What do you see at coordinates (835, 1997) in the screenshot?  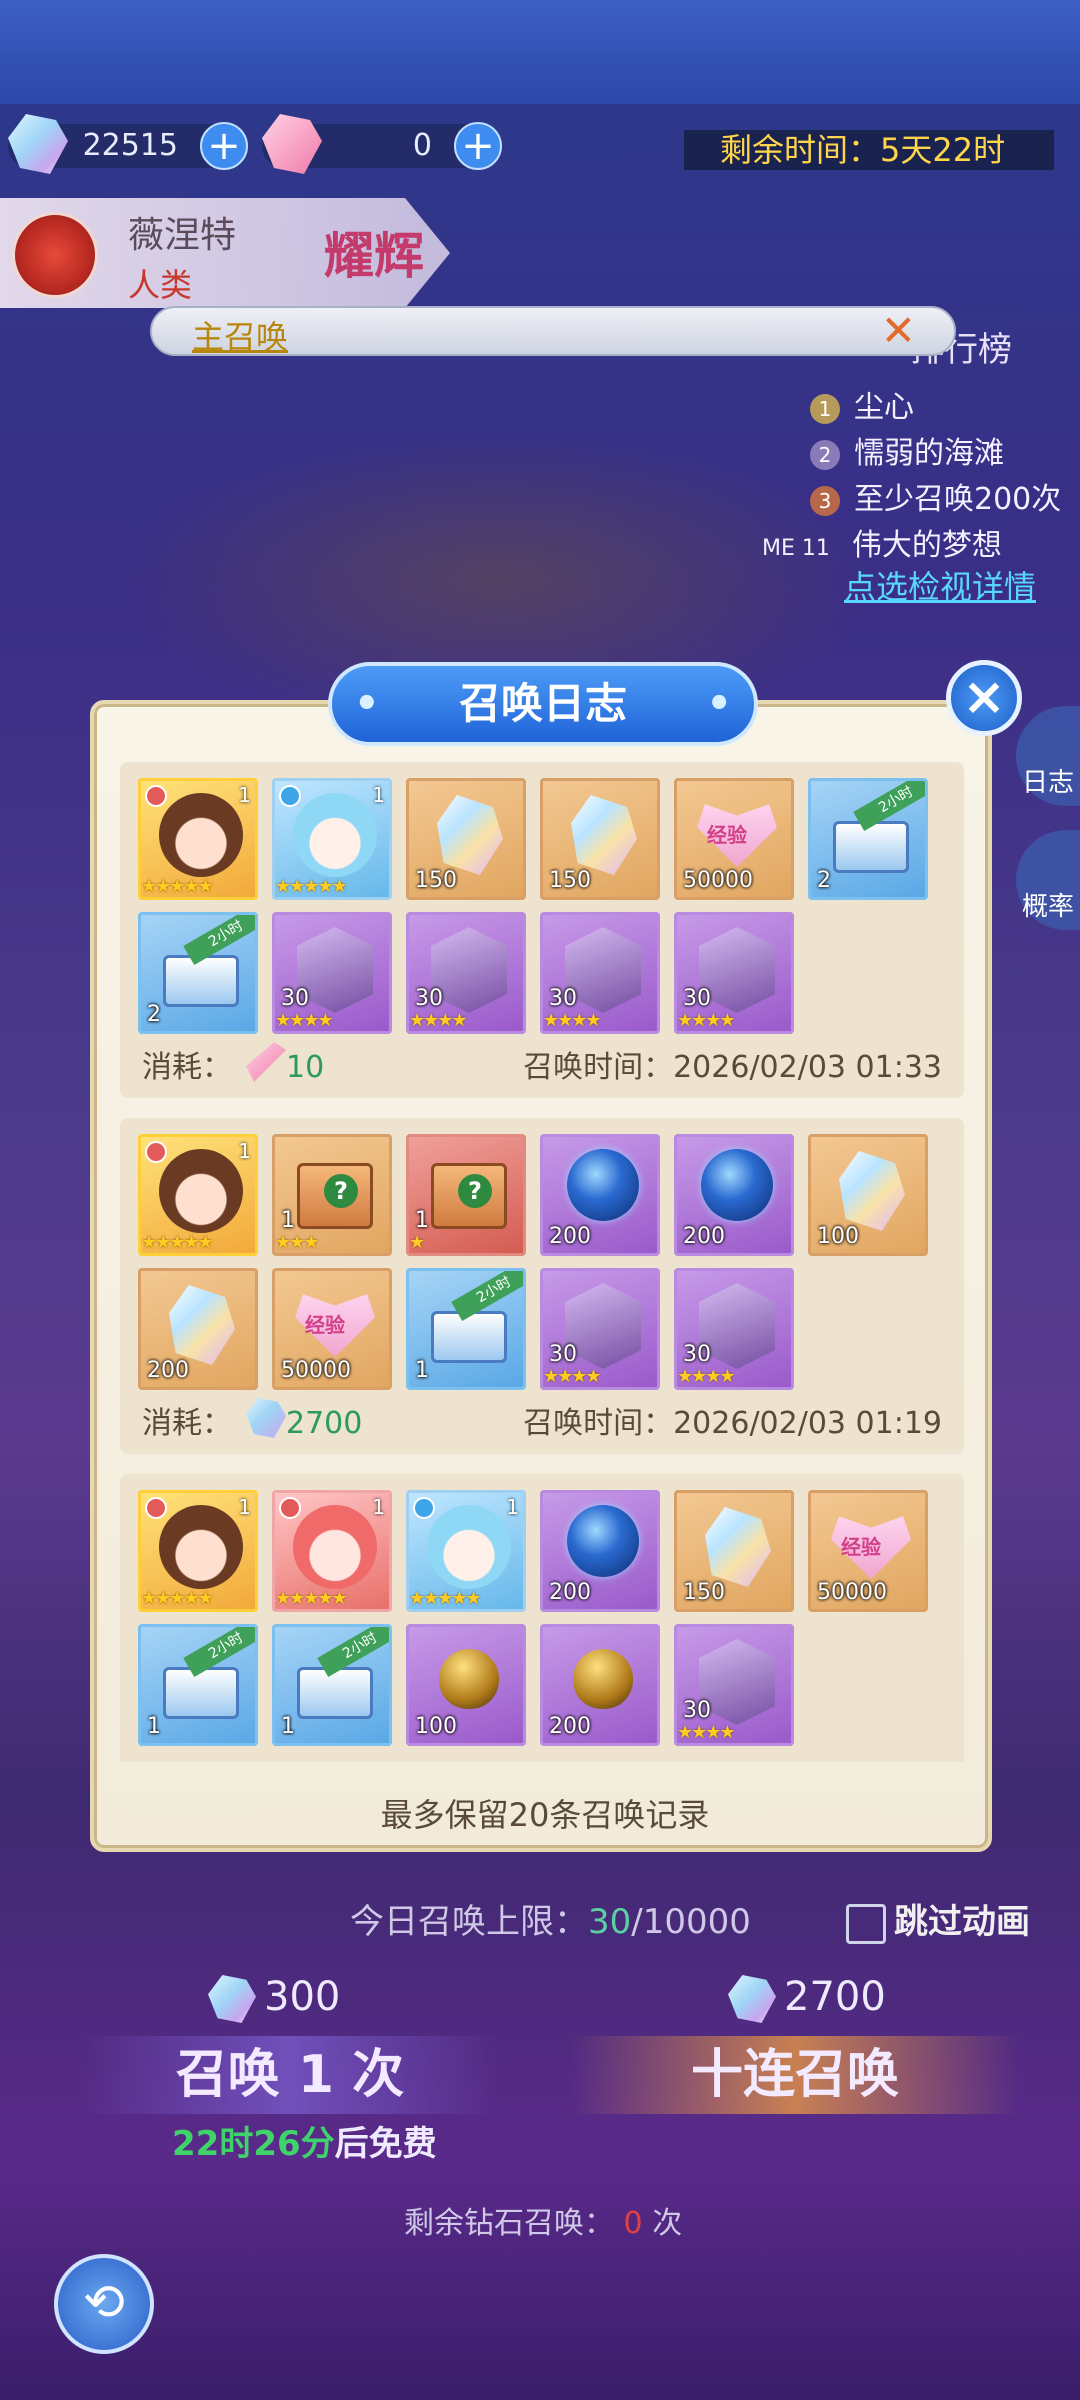 I see `ten-price-value: 2700` at bounding box center [835, 1997].